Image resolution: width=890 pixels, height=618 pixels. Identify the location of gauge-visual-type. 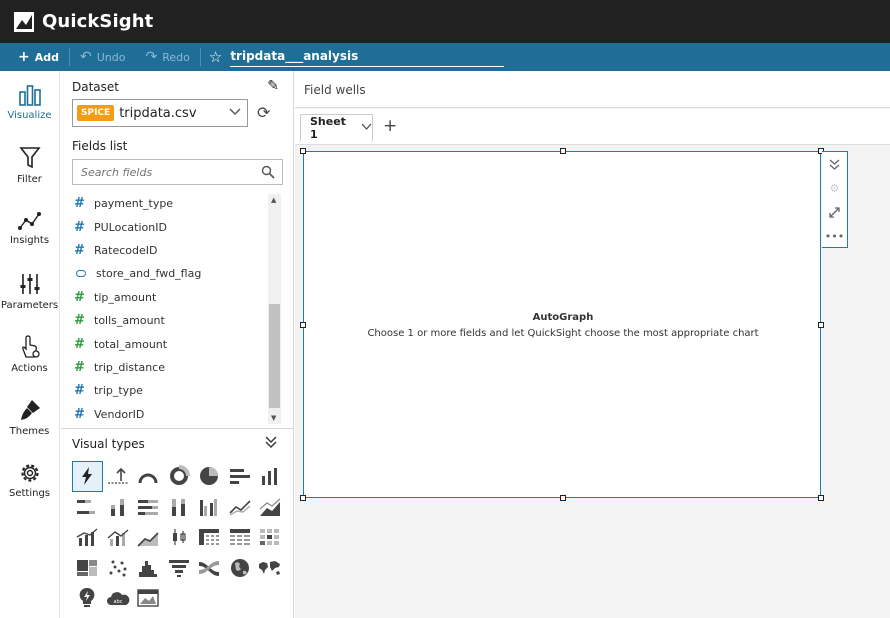
(148, 476).